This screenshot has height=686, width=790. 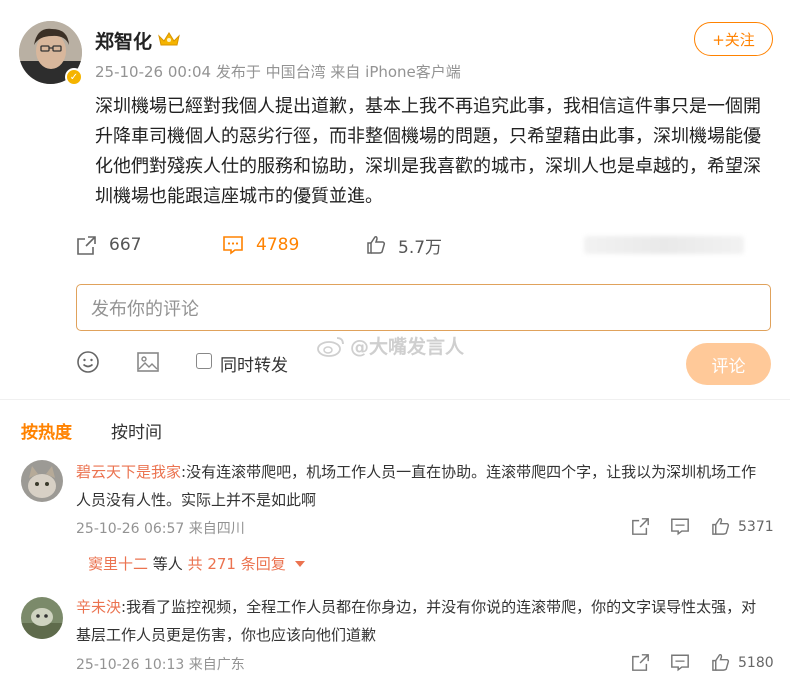 What do you see at coordinates (423, 307) in the screenshot?
I see `comment-input: 发布你的评论` at bounding box center [423, 307].